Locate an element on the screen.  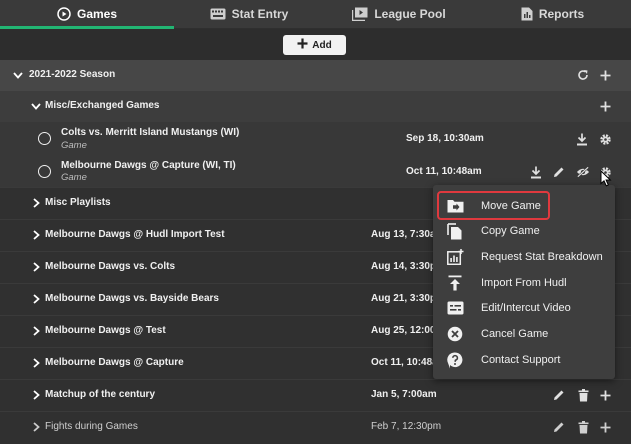
menu-item-copy-game: Copy Game is located at coordinates (524, 231).